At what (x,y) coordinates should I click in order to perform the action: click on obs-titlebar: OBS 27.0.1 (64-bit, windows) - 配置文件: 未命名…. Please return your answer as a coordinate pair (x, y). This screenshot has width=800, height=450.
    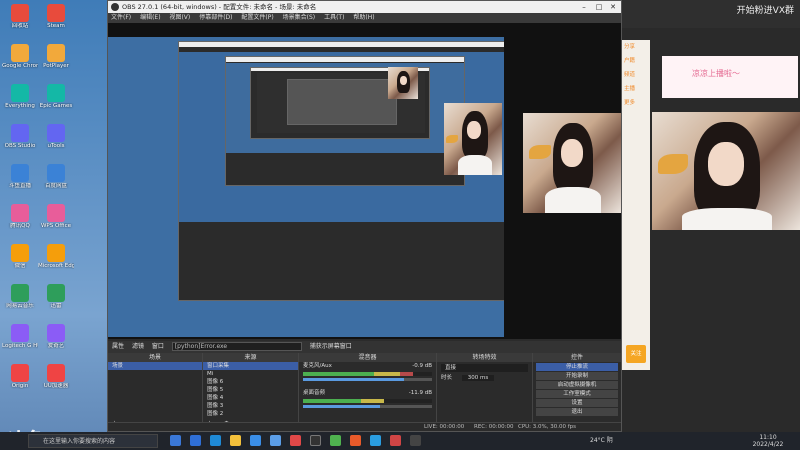
    Looking at the image, I should click on (364, 7).